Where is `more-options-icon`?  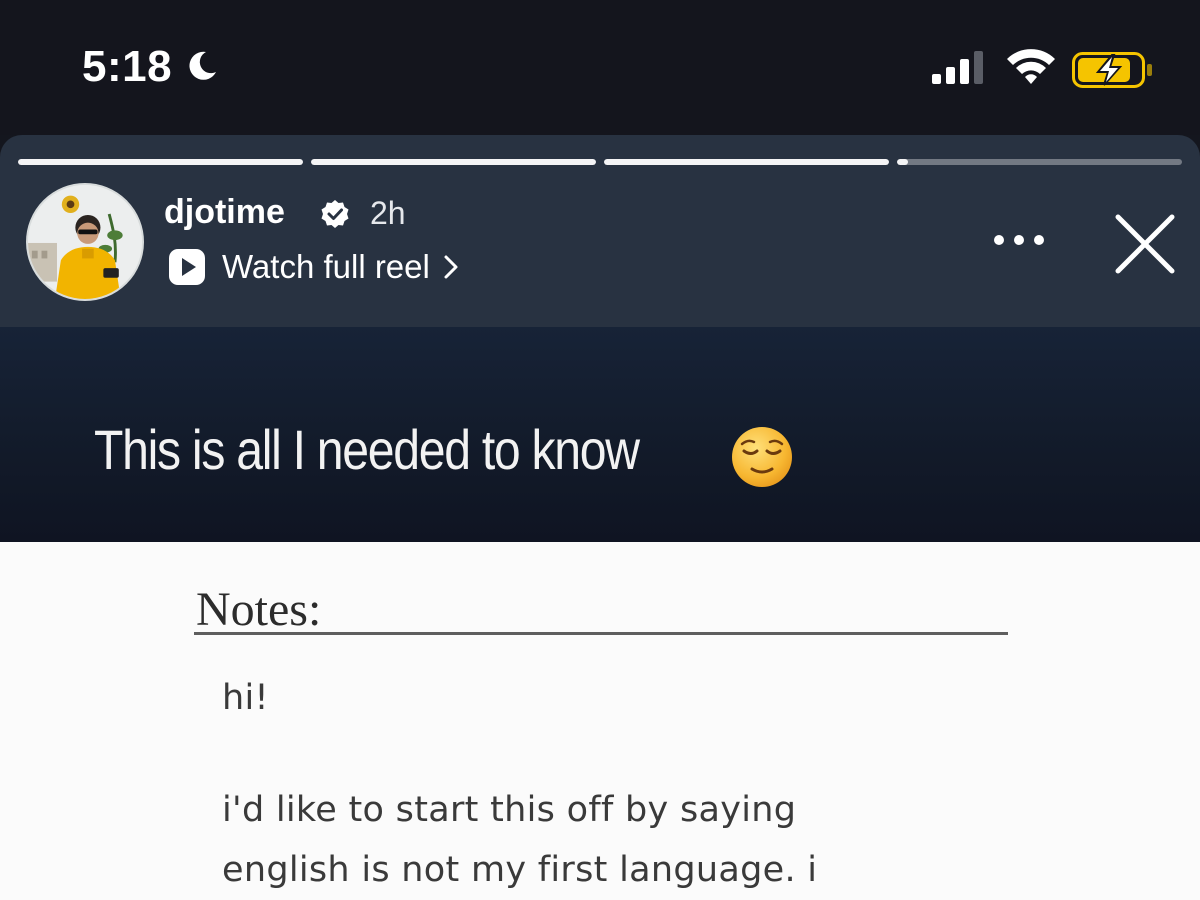 more-options-icon is located at coordinates (1019, 240).